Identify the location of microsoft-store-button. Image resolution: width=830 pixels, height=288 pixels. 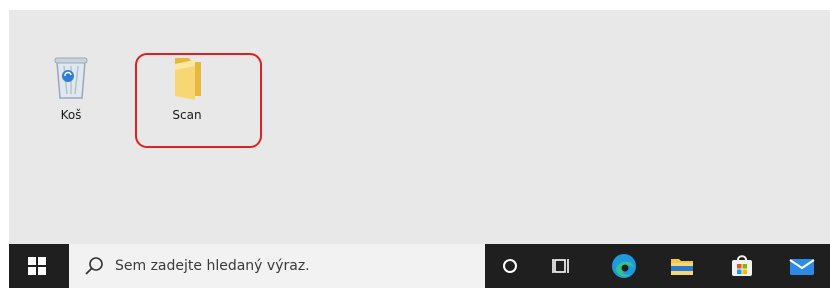
(742, 266).